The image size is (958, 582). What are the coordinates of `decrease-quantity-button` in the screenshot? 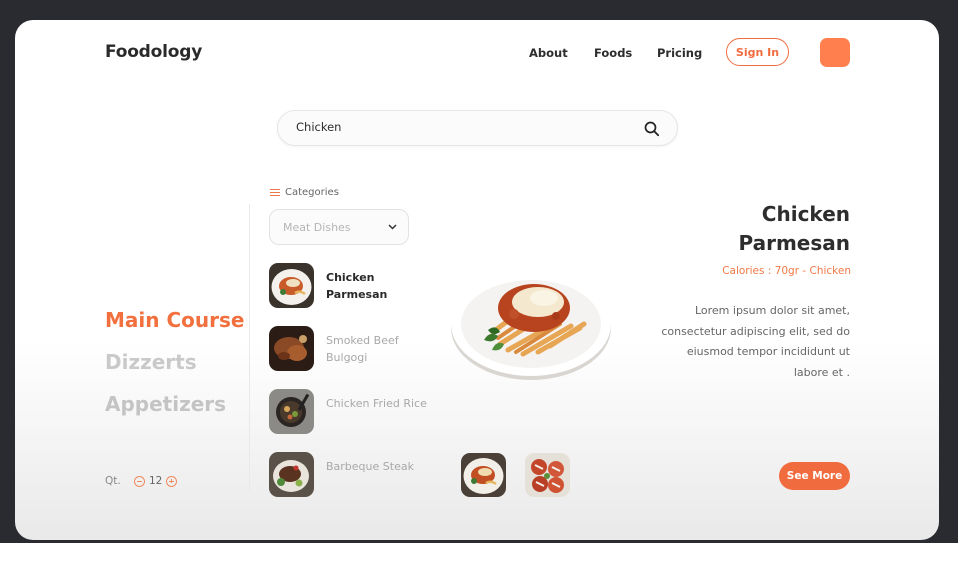 It's located at (139, 481).